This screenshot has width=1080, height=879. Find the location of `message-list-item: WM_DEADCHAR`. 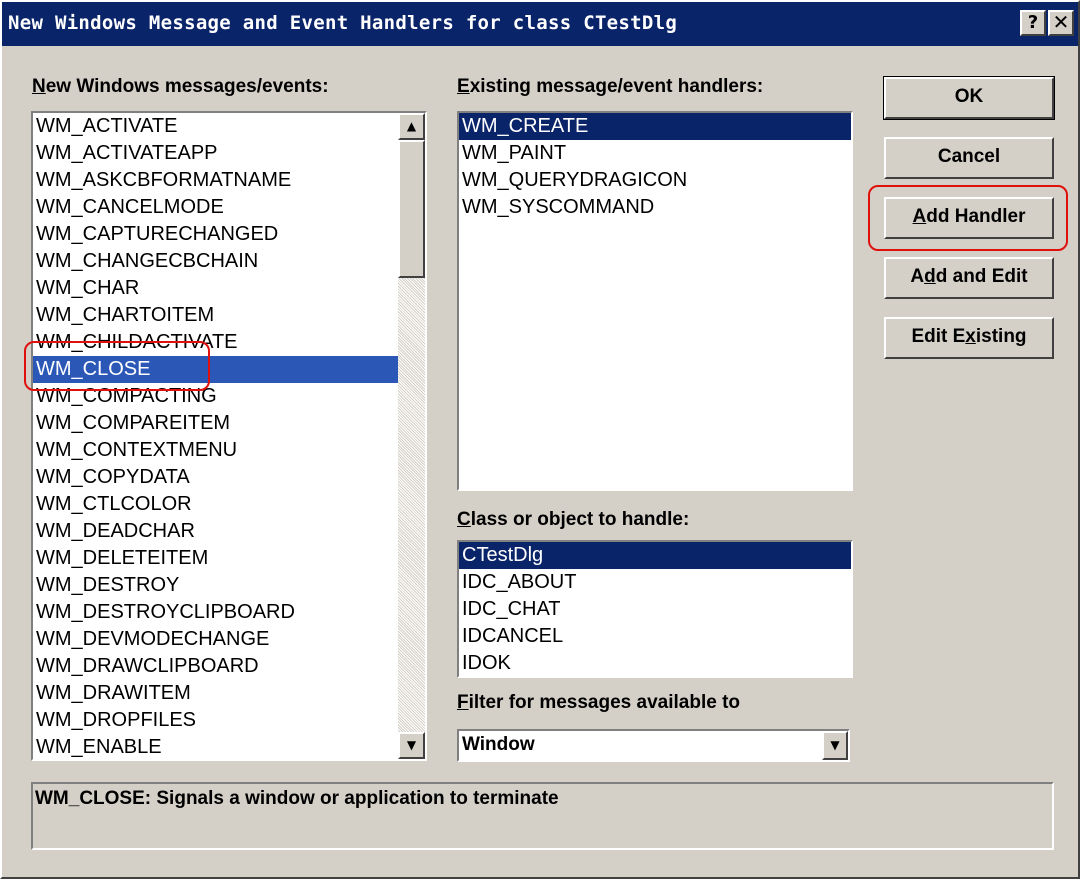

message-list-item: WM_DEADCHAR is located at coordinates (229, 531).